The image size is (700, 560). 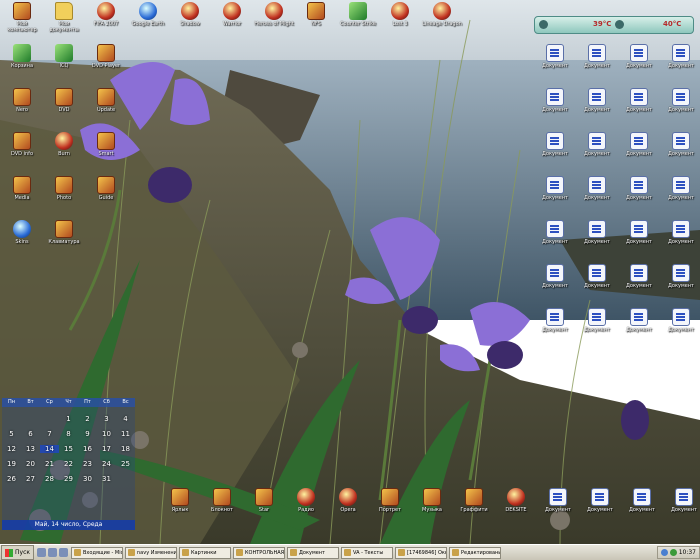 I want to click on desktop-shortcut: Burn, so click(x=64, y=144).